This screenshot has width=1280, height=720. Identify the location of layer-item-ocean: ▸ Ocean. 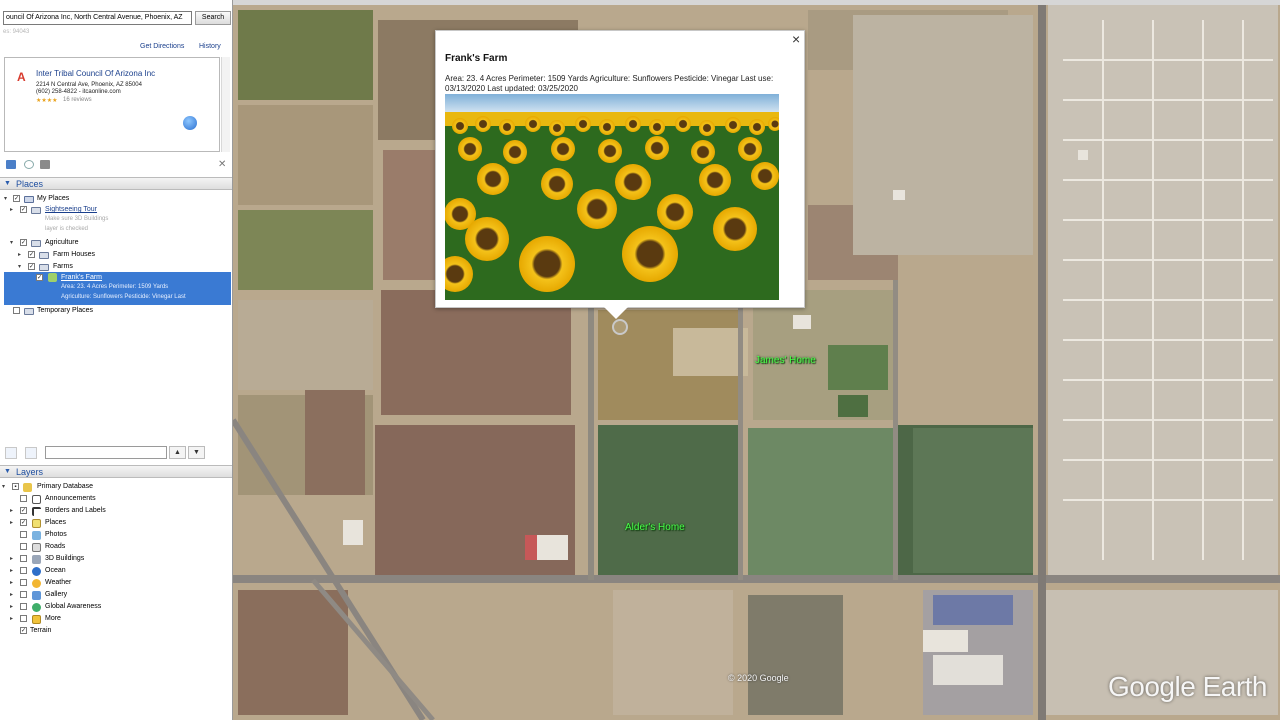
(115, 571).